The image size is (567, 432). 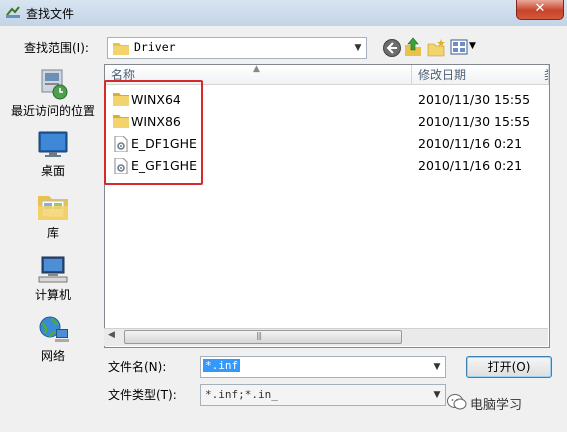 I want to click on sidebar-item-label: 计算机, so click(x=52, y=295).